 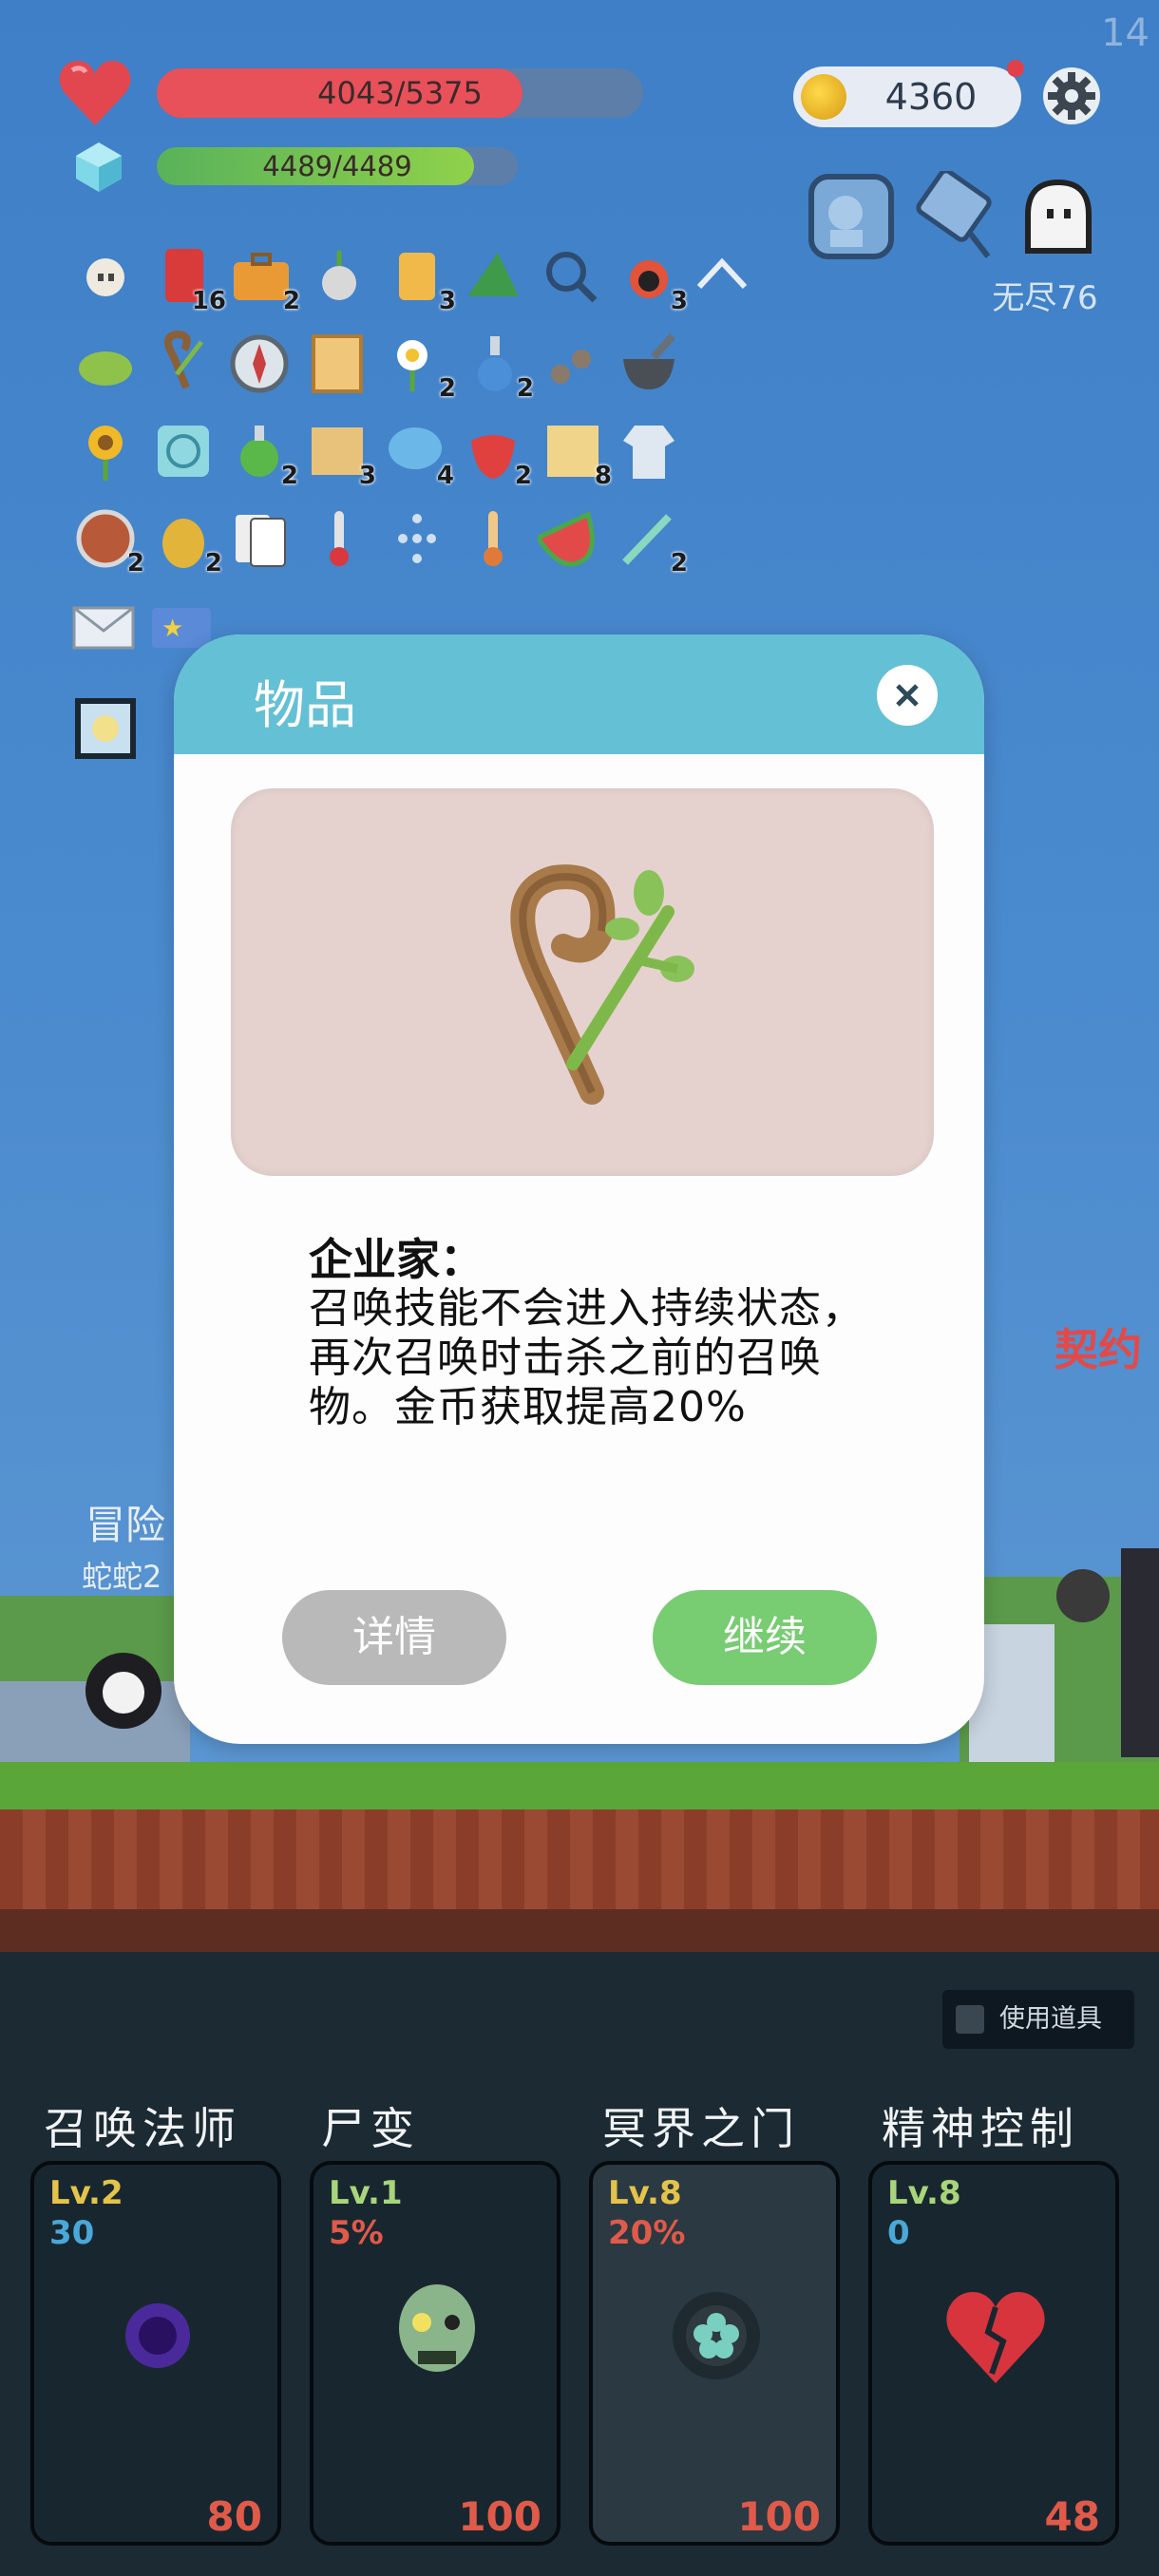 What do you see at coordinates (571, 276) in the screenshot?
I see `magnifier-icon` at bounding box center [571, 276].